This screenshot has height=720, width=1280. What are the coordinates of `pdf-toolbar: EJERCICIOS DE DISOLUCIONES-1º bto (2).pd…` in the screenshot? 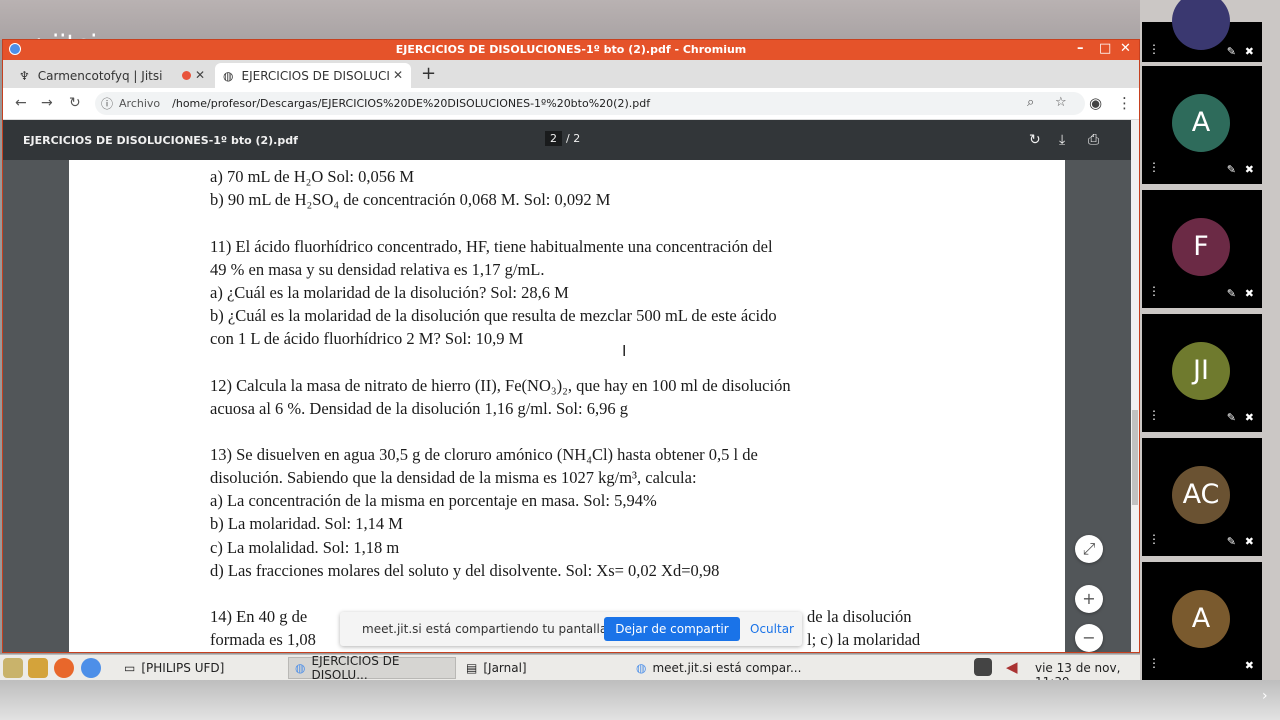 It's located at (567, 140).